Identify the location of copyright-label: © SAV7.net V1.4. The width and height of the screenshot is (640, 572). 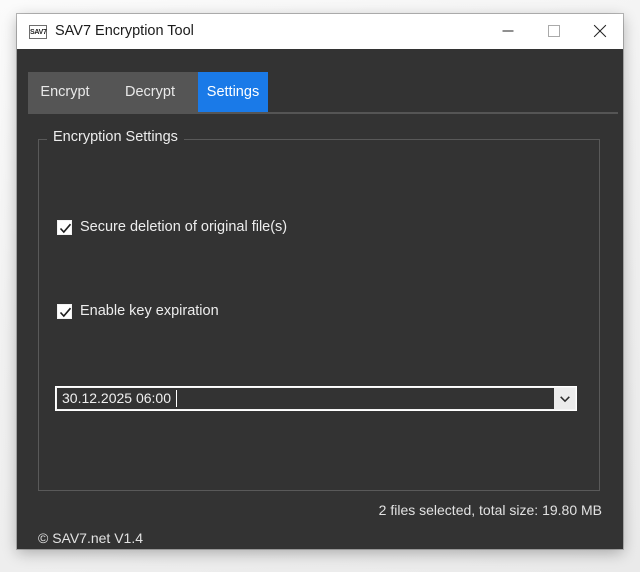
(91, 538).